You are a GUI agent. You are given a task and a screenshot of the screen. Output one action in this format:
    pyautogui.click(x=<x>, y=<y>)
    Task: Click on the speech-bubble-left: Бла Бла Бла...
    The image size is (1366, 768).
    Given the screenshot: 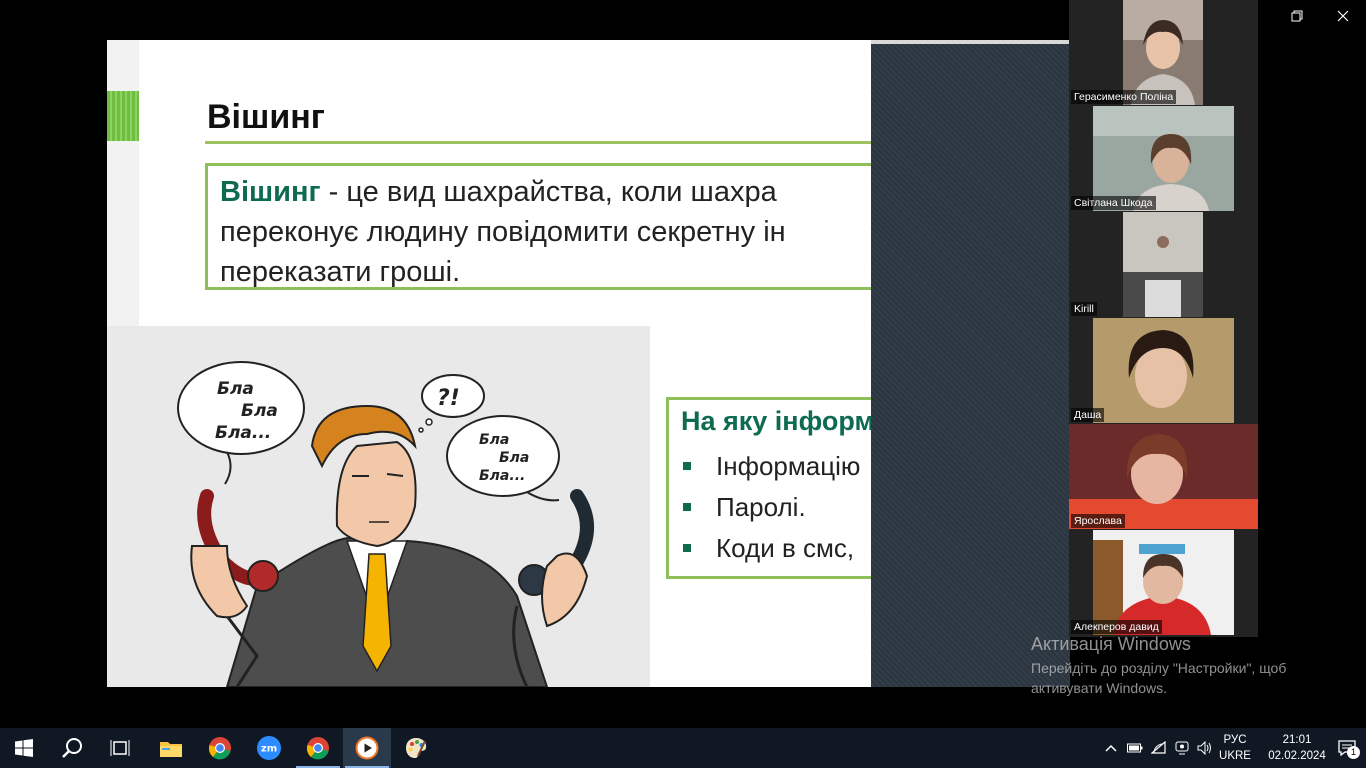 What is the action you would take?
    pyautogui.click(x=241, y=423)
    